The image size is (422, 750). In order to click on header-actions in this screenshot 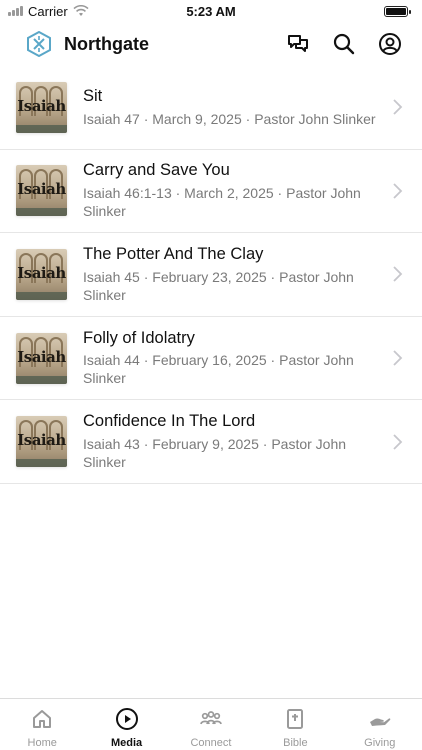, I will do `click(344, 44)`.